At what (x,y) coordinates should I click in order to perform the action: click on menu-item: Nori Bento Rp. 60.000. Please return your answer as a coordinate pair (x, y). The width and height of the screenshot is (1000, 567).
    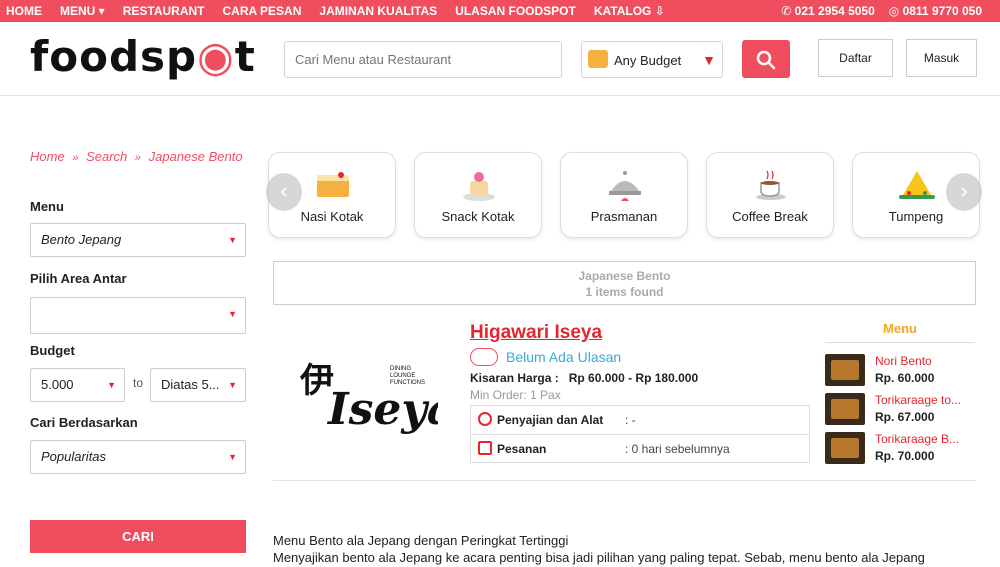
    Looking at the image, I should click on (900, 371).